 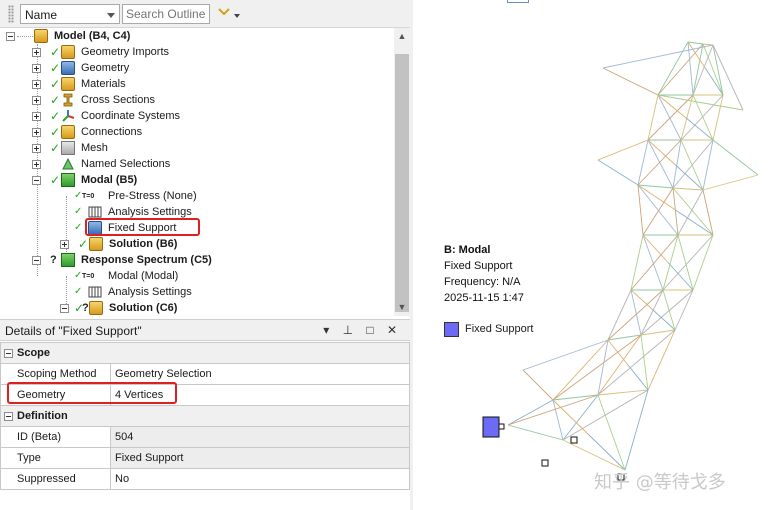 What do you see at coordinates (11, 14) in the screenshot?
I see `toolbar-grip` at bounding box center [11, 14].